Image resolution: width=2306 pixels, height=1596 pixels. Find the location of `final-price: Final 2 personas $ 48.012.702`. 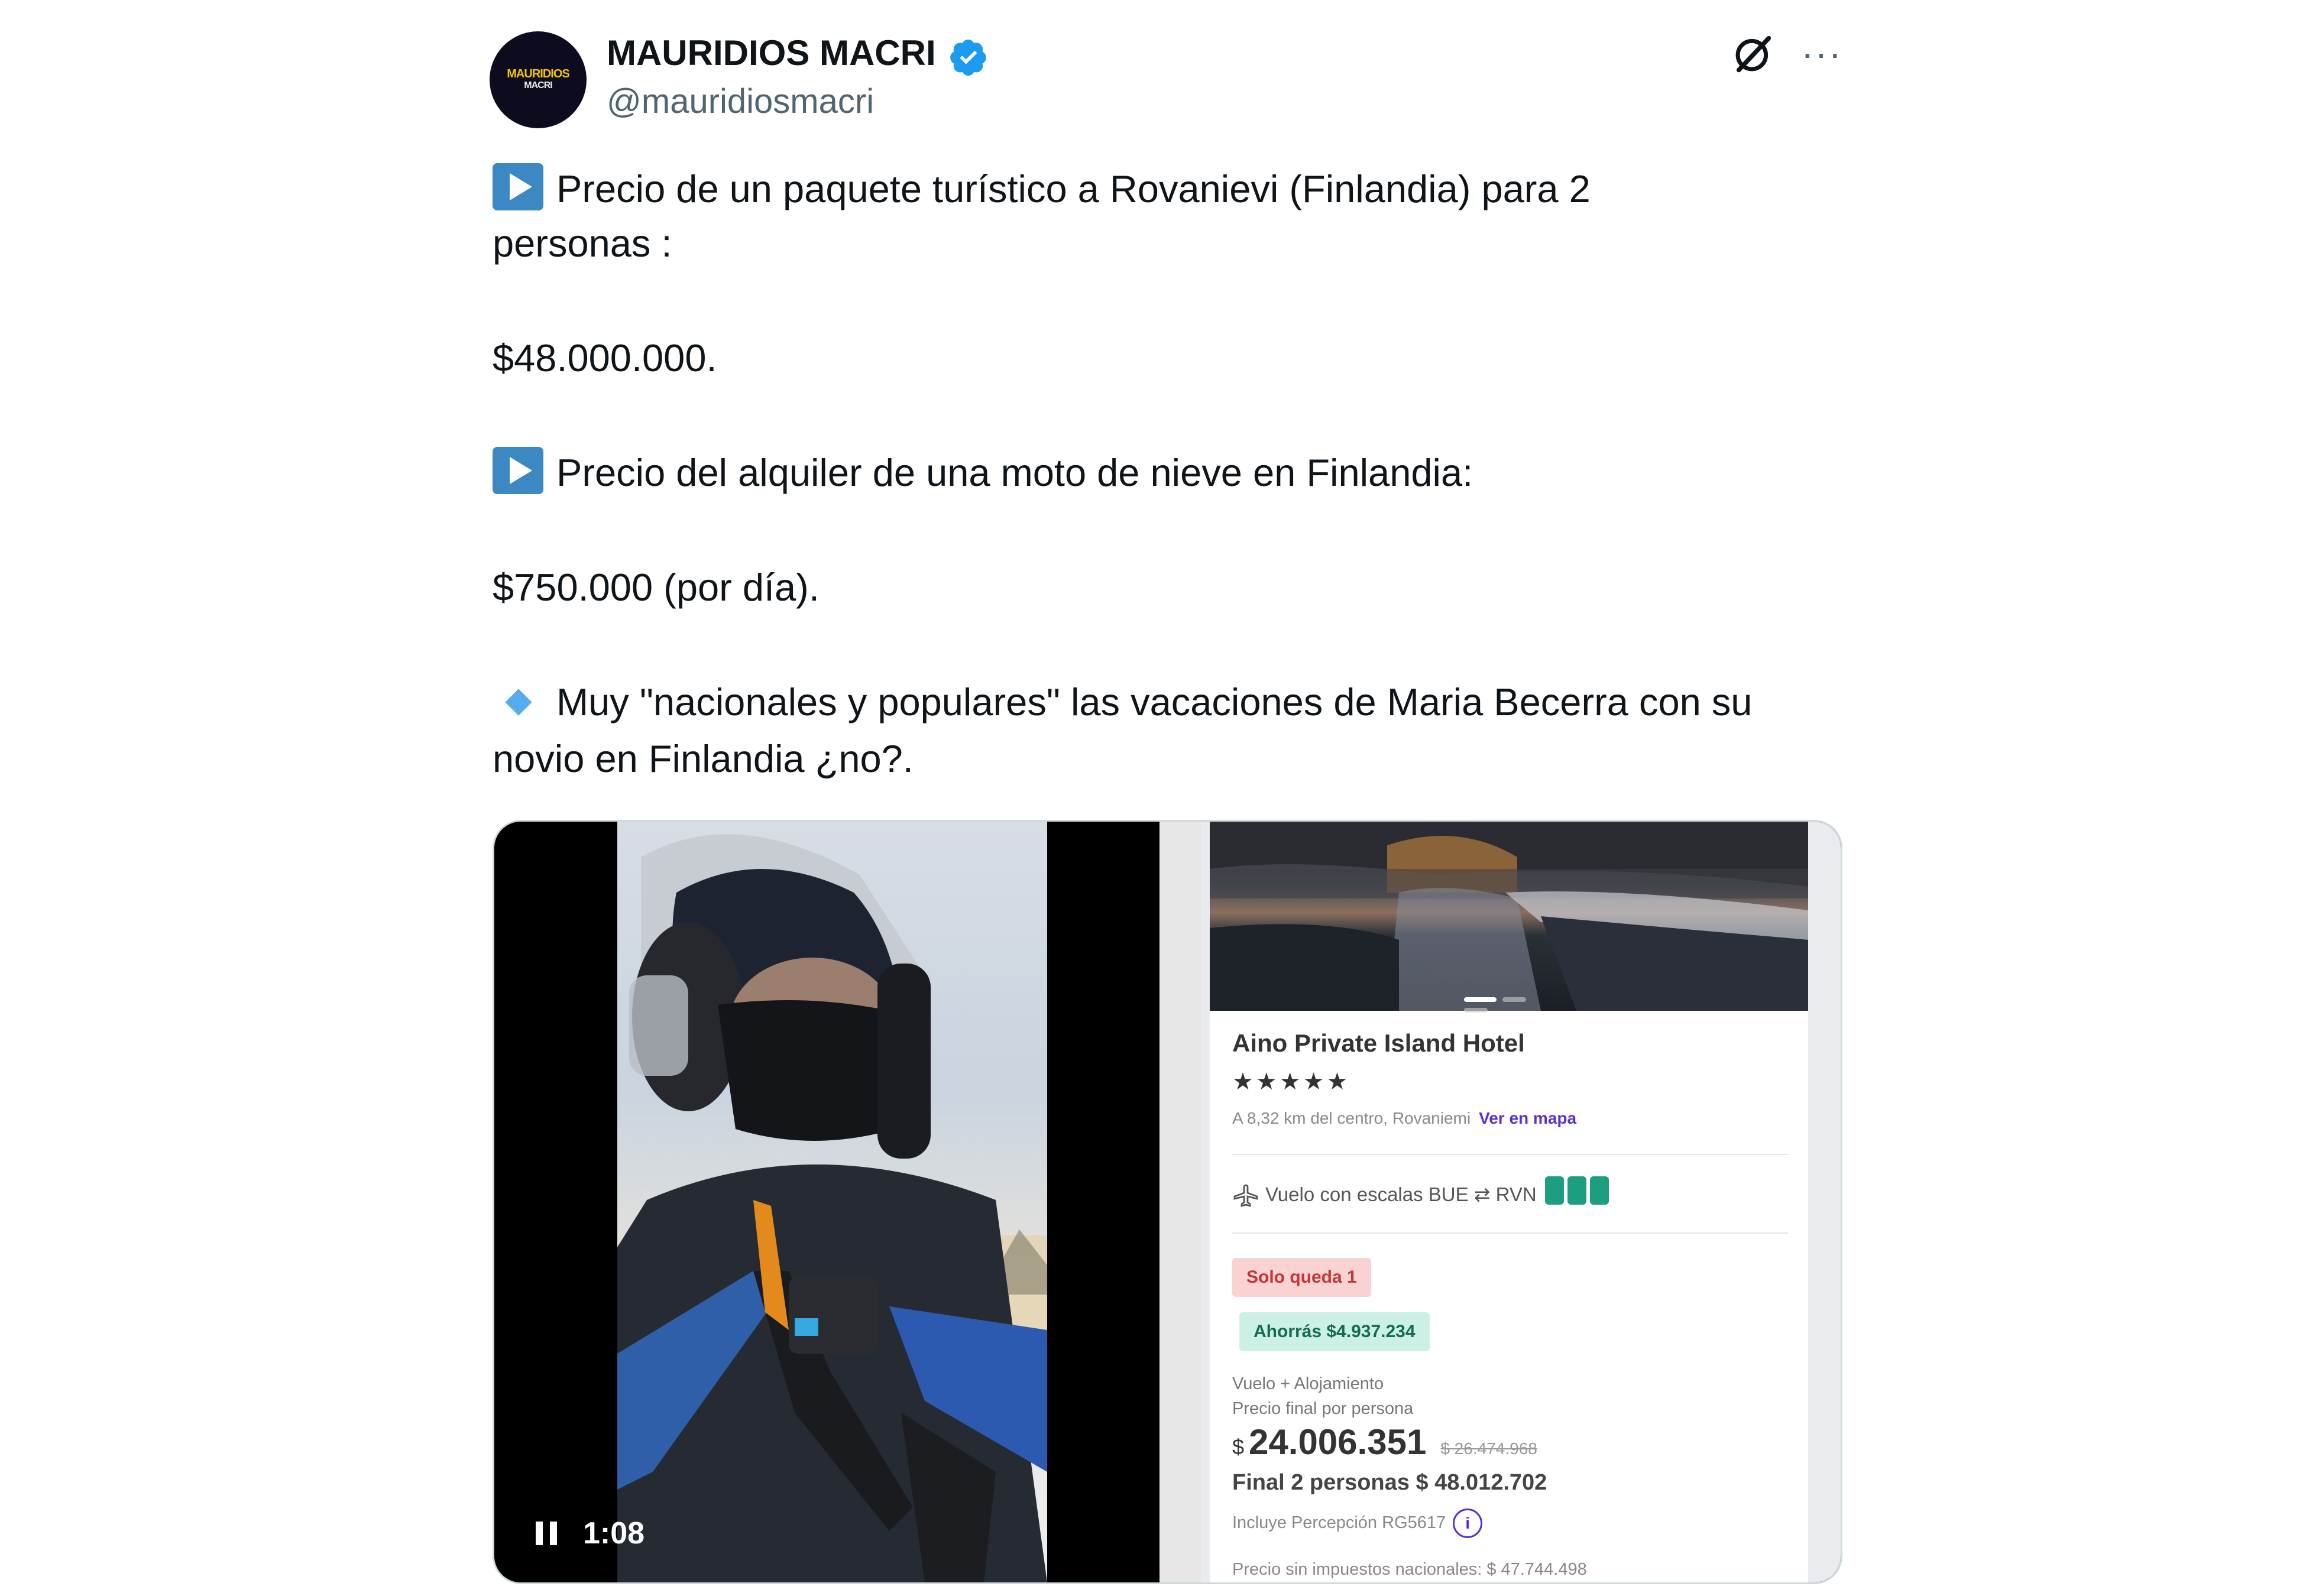

final-price: Final 2 personas $ 48.012.702 is located at coordinates (1389, 1483).